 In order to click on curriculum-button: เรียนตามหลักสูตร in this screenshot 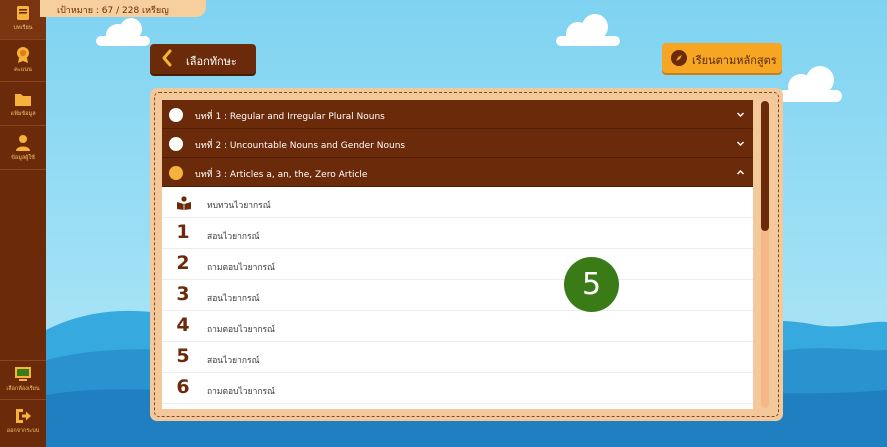, I will do `click(722, 58)`.